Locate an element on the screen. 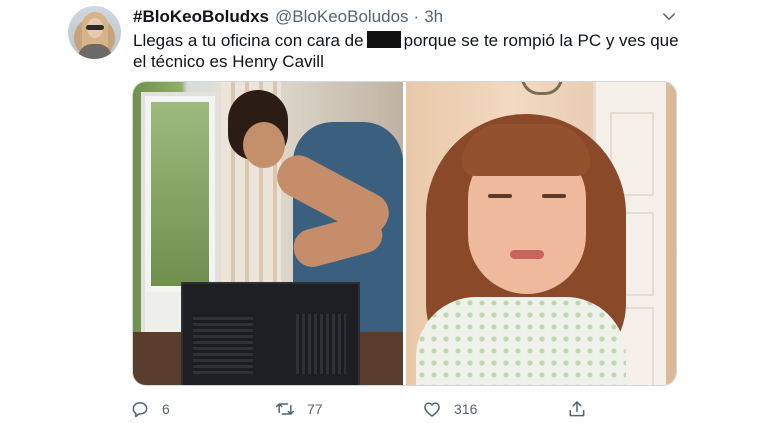 This screenshot has height=423, width=770. display-name: #BloKeoBoludxs is located at coordinates (201, 17).